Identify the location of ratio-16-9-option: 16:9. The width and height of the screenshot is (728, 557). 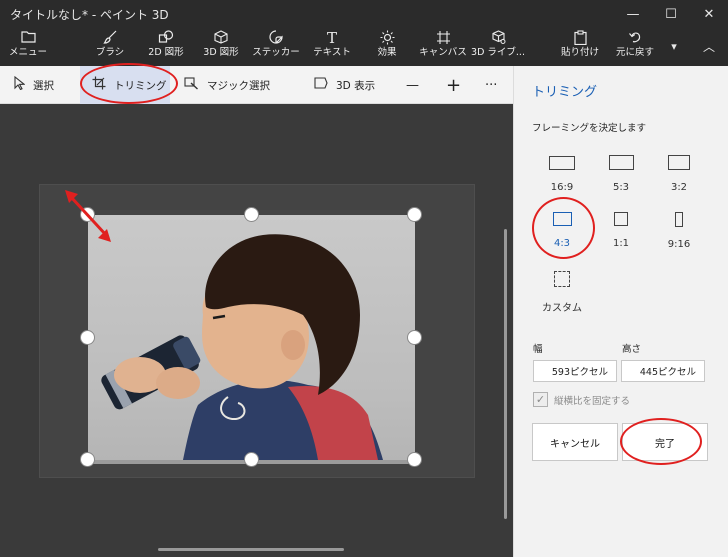
(562, 174).